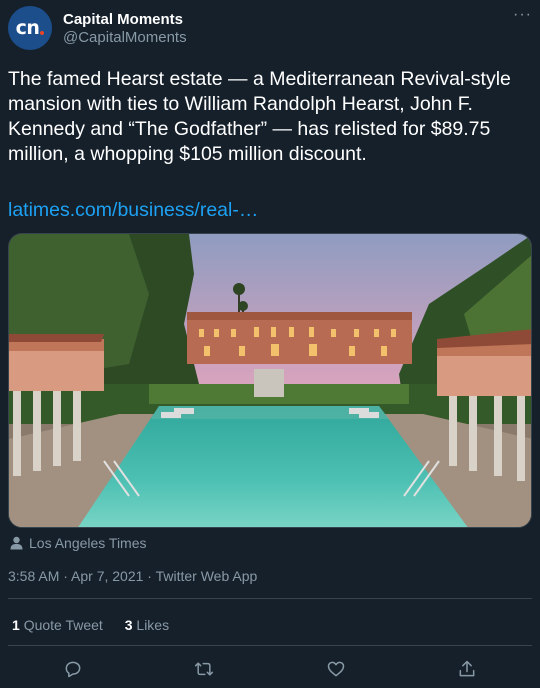  What do you see at coordinates (16, 543) in the screenshot?
I see `person-icon` at bounding box center [16, 543].